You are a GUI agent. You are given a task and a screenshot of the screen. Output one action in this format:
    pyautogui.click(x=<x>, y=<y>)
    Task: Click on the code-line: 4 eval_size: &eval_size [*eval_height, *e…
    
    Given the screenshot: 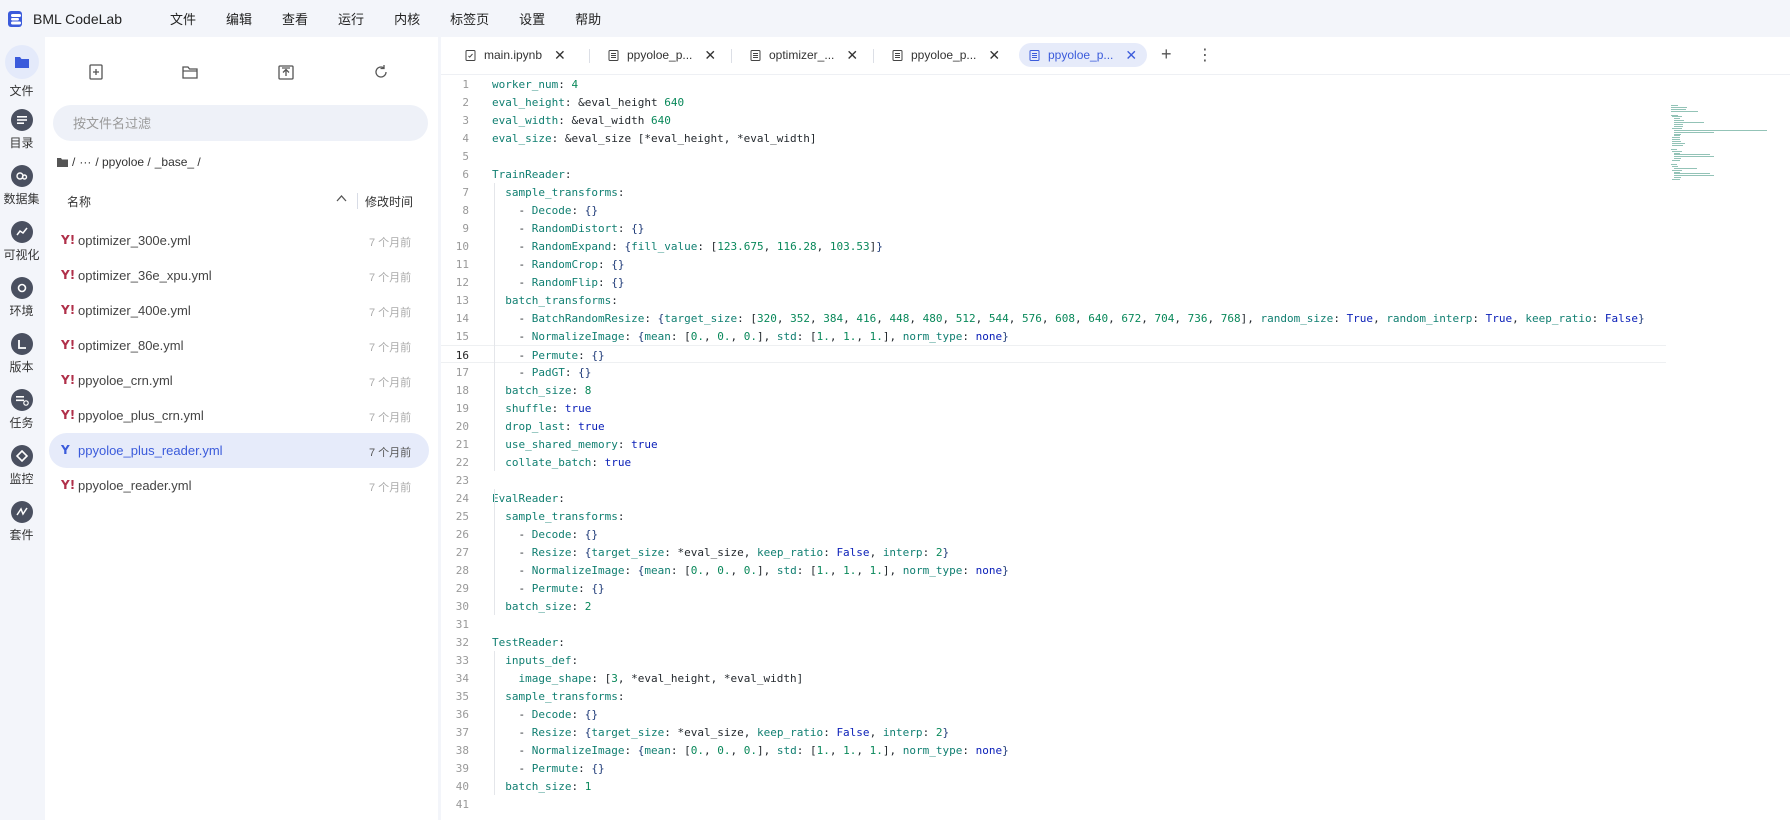 What is the action you would take?
    pyautogui.click(x=1053, y=138)
    